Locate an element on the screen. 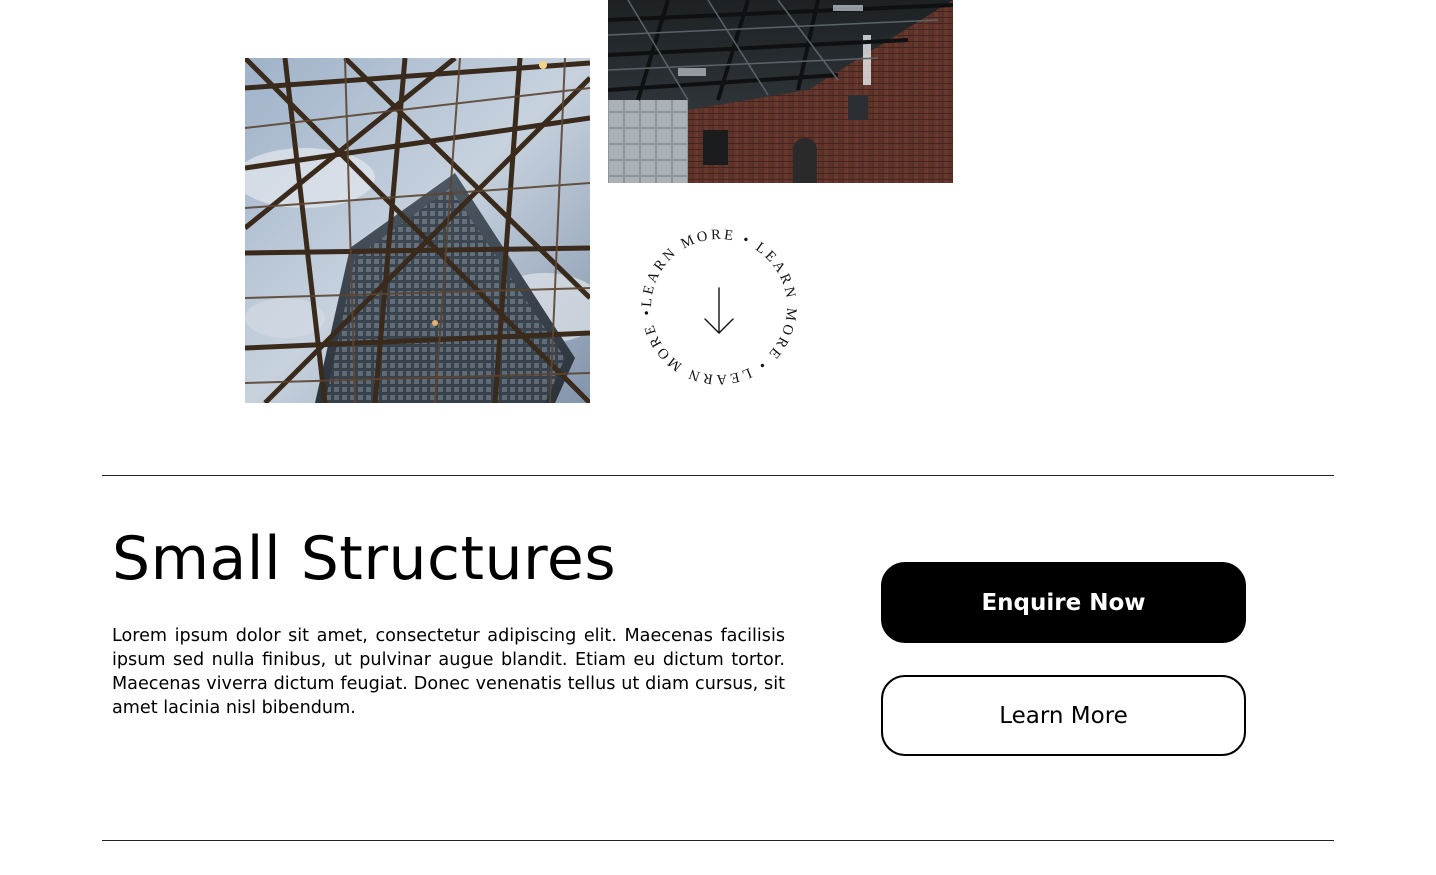  industrial-brick-hall-photo is located at coordinates (780, 91).